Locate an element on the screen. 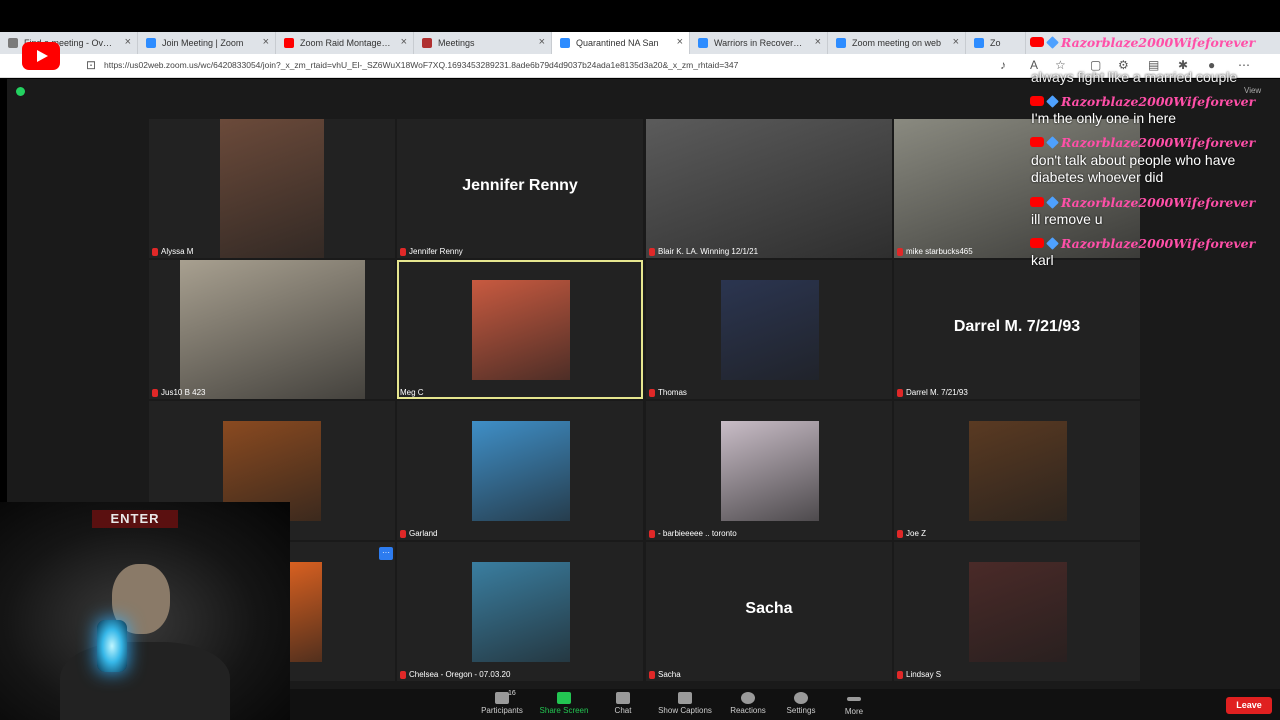 The height and width of the screenshot is (720, 1280). participant-tile: Meg C is located at coordinates (520, 329).